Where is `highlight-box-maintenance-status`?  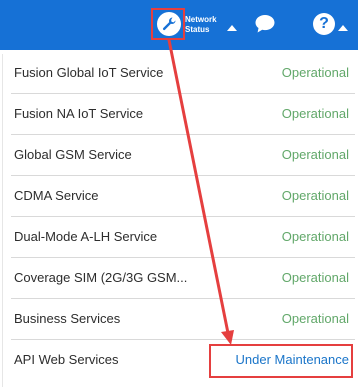 highlight-box-maintenance-status is located at coordinates (281, 361).